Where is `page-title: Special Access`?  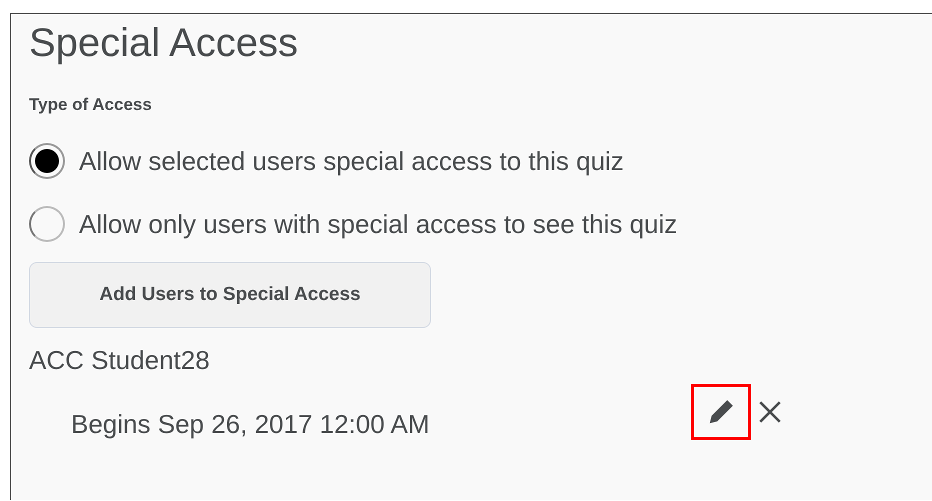 page-title: Special Access is located at coordinates (164, 43).